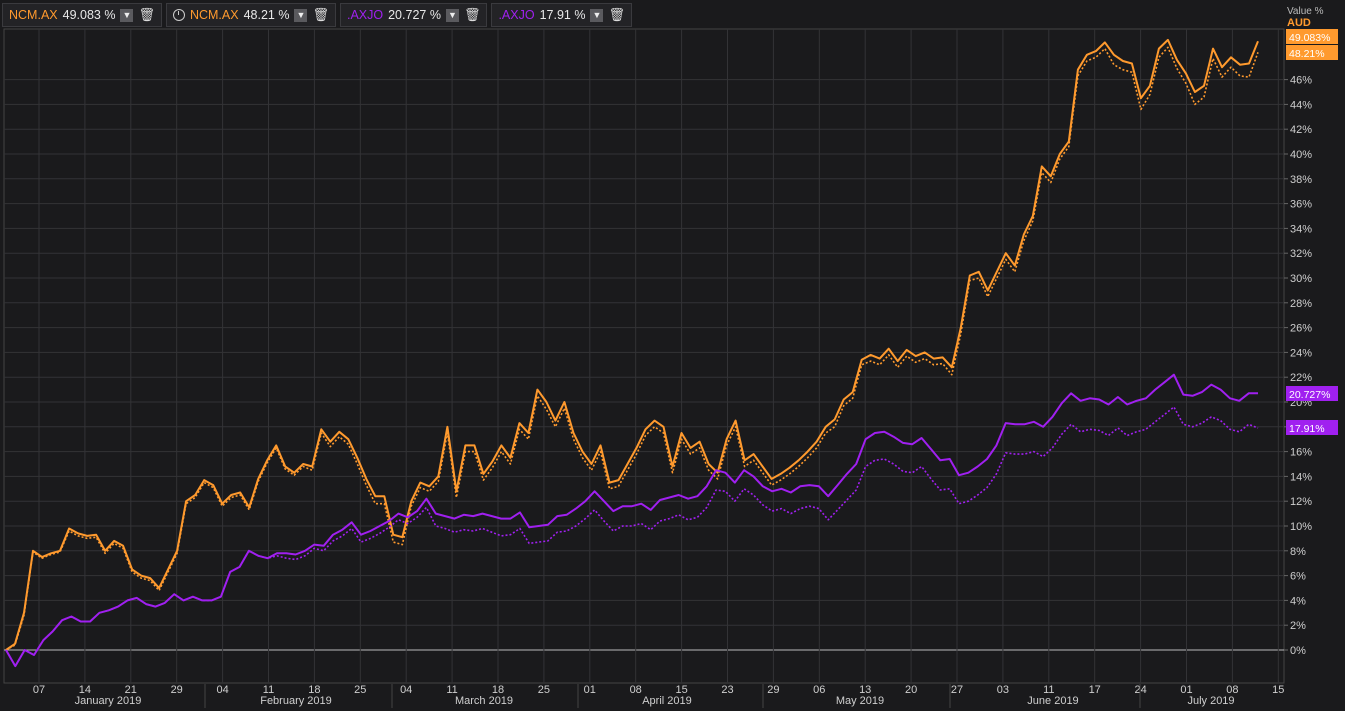 The image size is (1345, 711). I want to click on y-tick-label: 6%, so click(1298, 577).